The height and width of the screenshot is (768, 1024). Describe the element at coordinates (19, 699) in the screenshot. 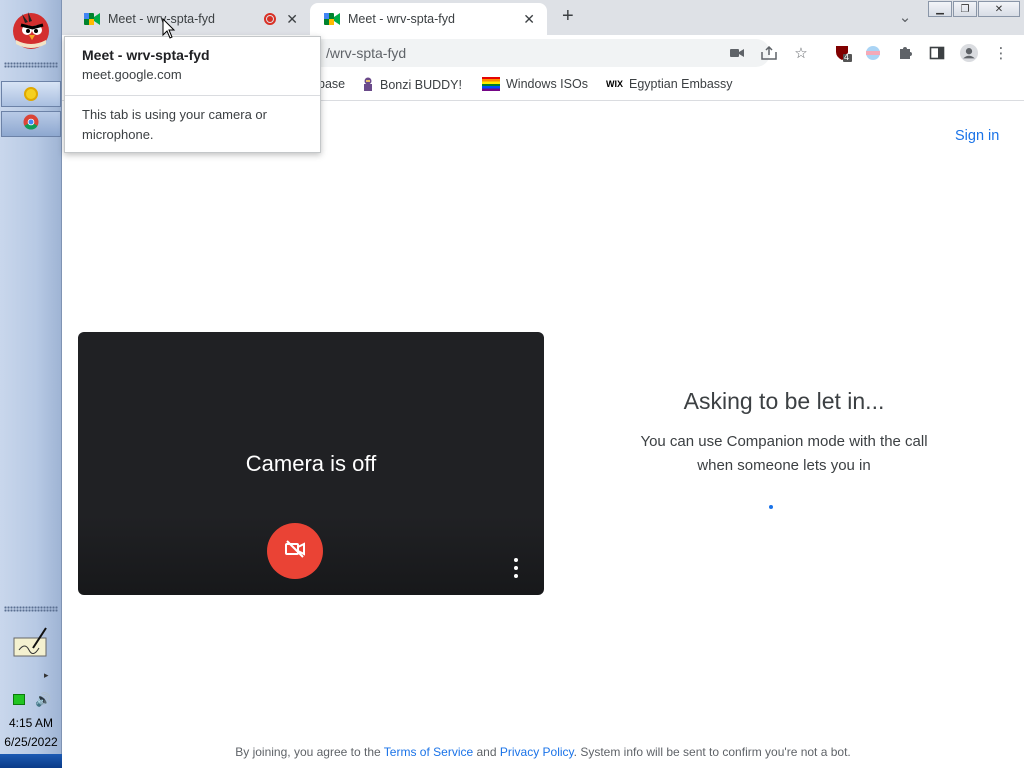

I see `network-status-icon` at that location.